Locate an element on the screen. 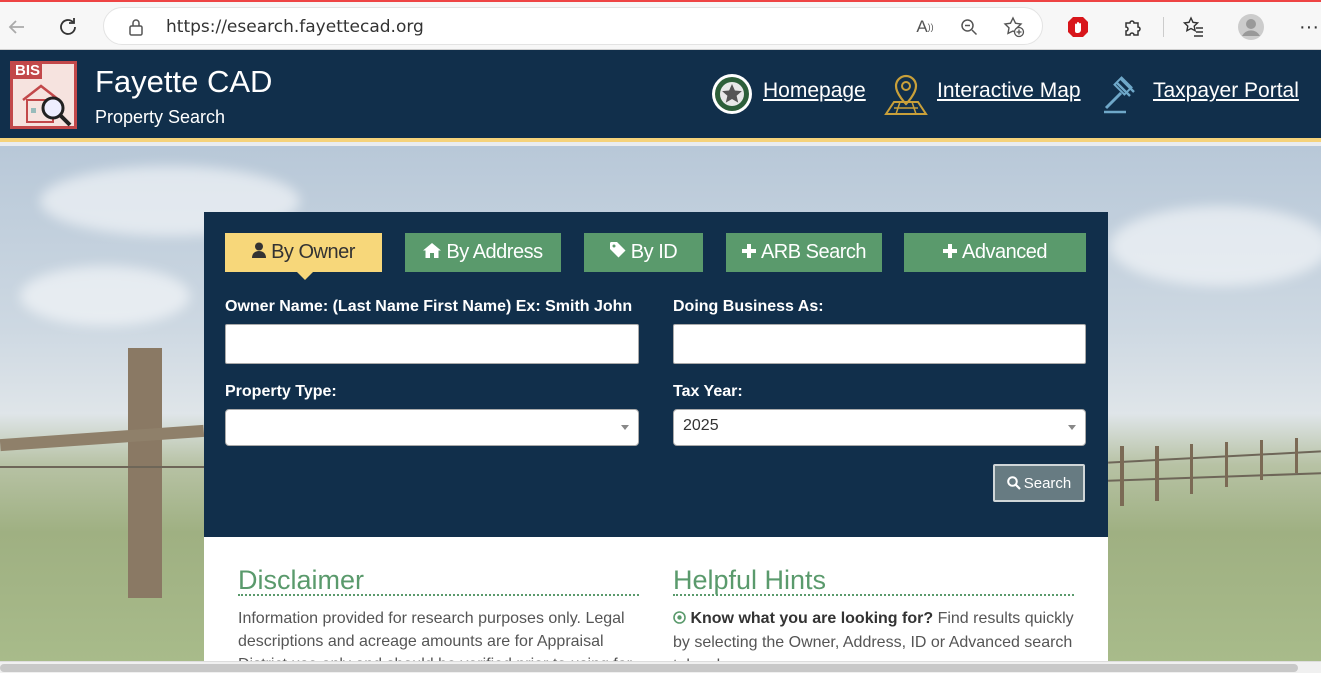 The image size is (1321, 673). search-icon is located at coordinates (1013, 483).